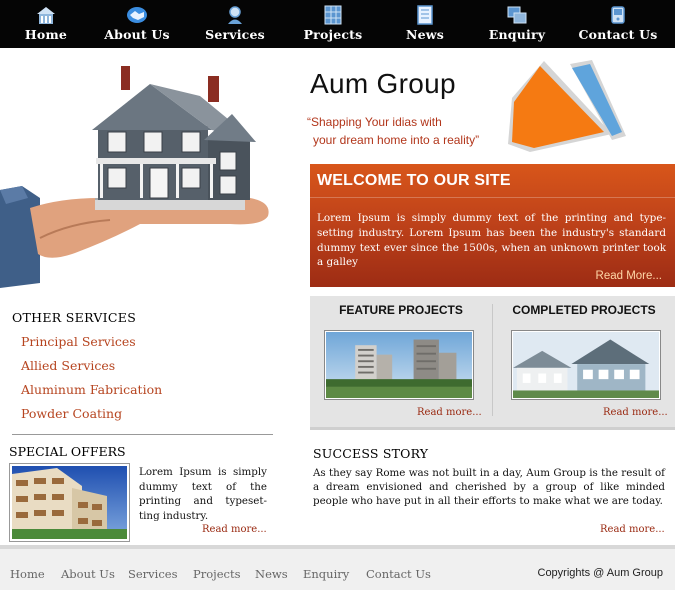  What do you see at coordinates (586, 365) in the screenshot?
I see `completed-project-image` at bounding box center [586, 365].